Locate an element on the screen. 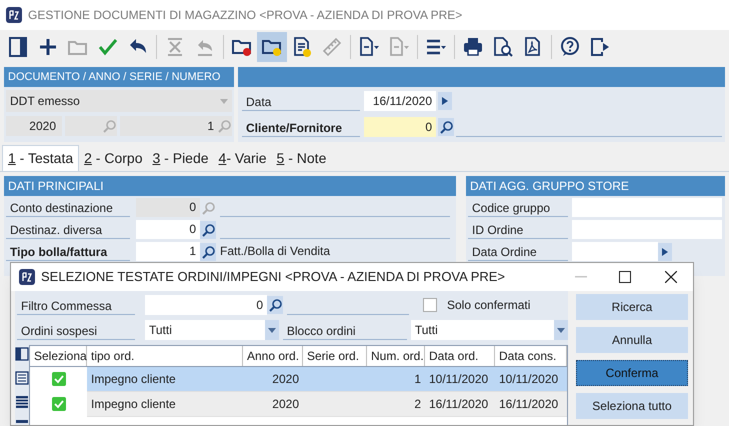 The width and height of the screenshot is (729, 426). field-label: Destinaz. diversa is located at coordinates (68, 229).